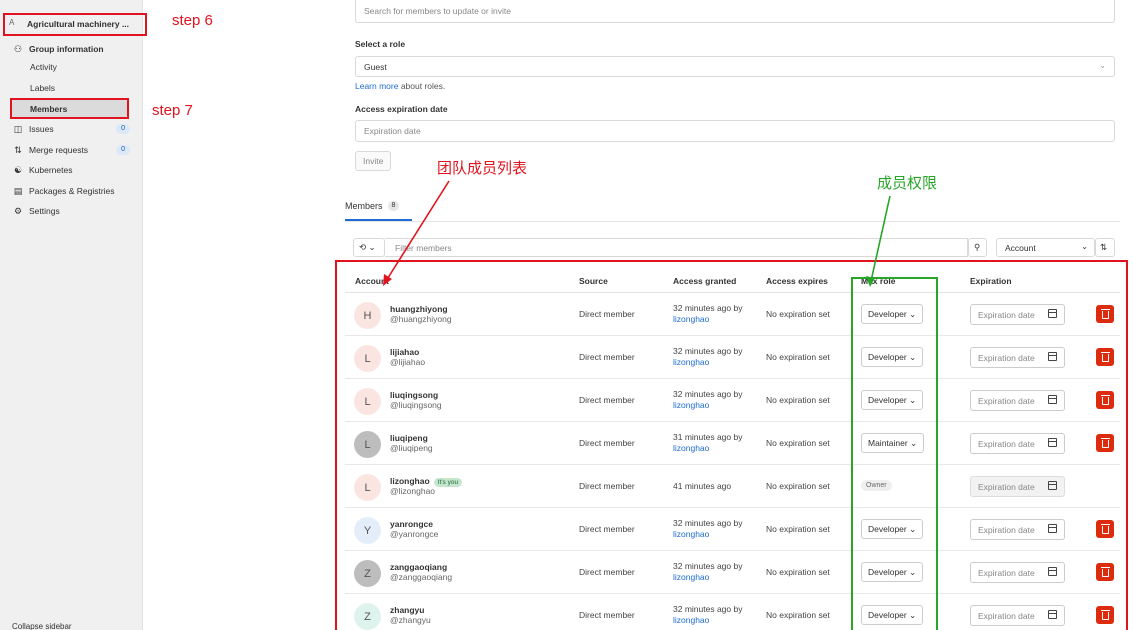 Image resolution: width=1133 pixels, height=630 pixels. Describe the element at coordinates (637, 233) in the screenshot. I see `annotation-arrows` at that location.